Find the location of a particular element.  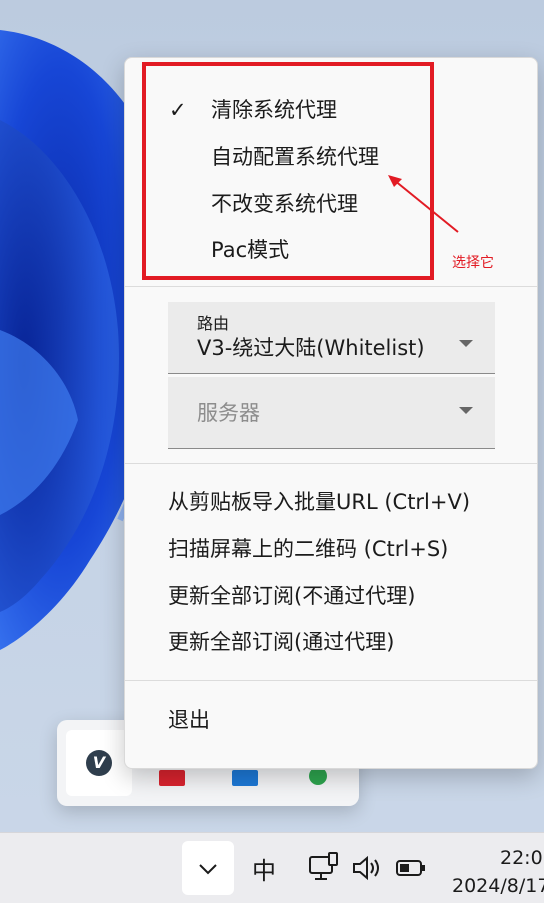

menu-item-update-subs-proxy: 更新全部订阅(通过代理) is located at coordinates (331, 642).